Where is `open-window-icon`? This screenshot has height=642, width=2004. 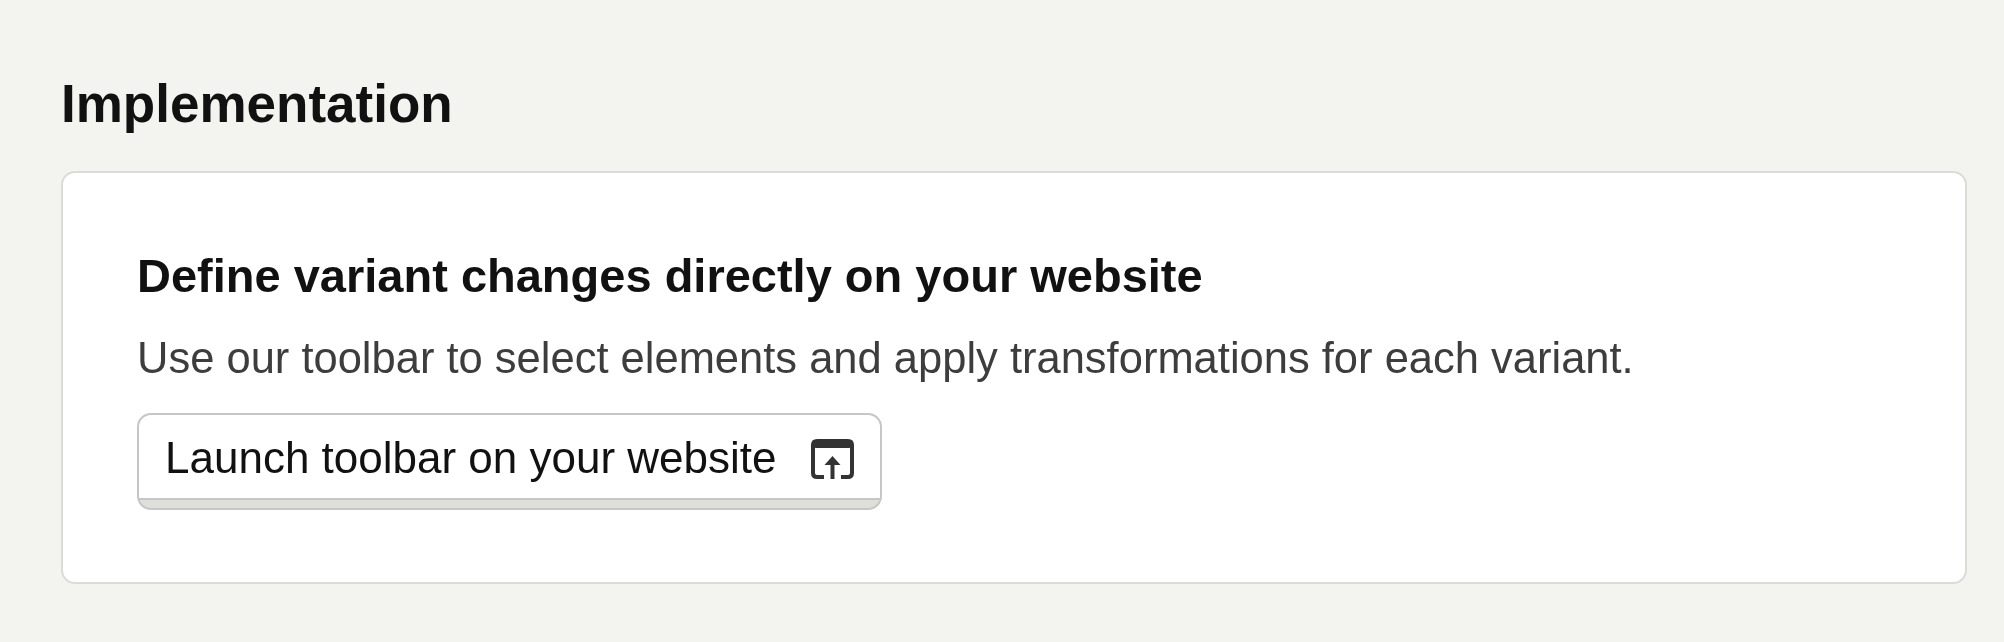 open-window-icon is located at coordinates (832, 458).